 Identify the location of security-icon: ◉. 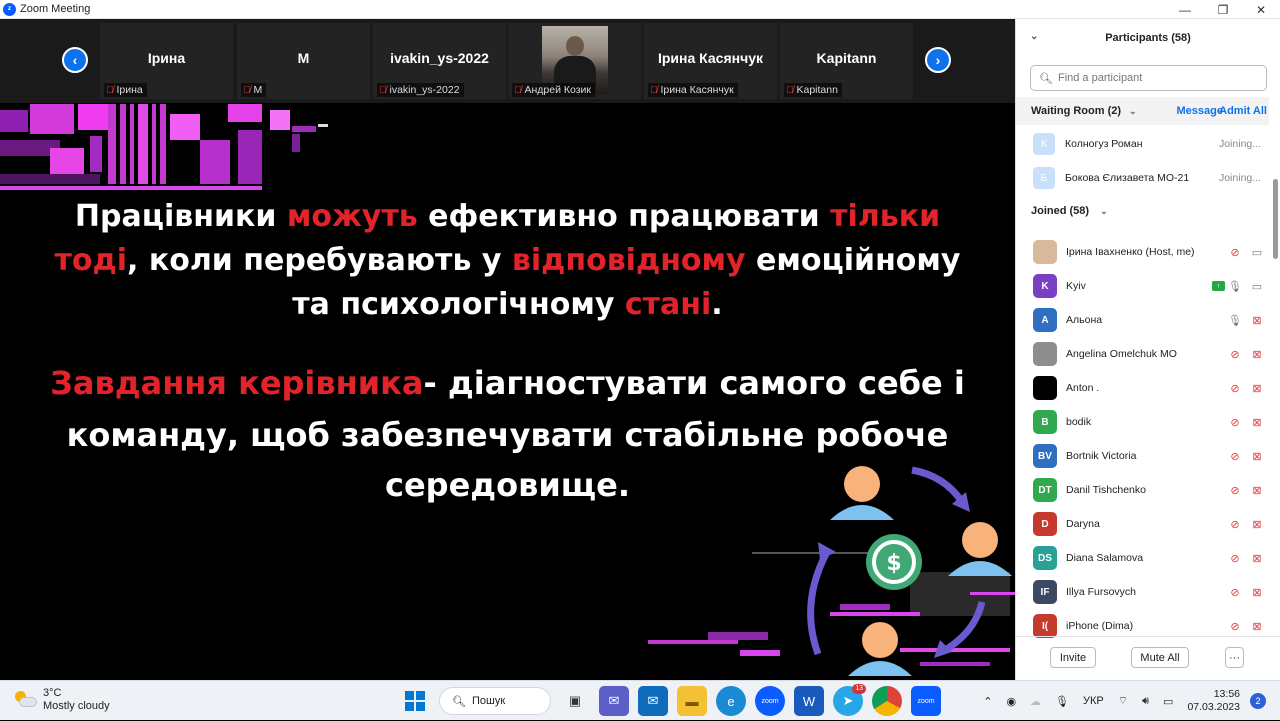
(1011, 701).